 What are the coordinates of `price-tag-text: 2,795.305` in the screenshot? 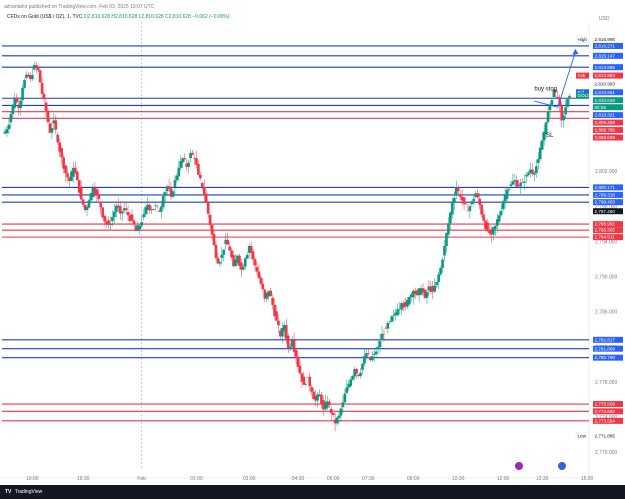 It's located at (605, 230).